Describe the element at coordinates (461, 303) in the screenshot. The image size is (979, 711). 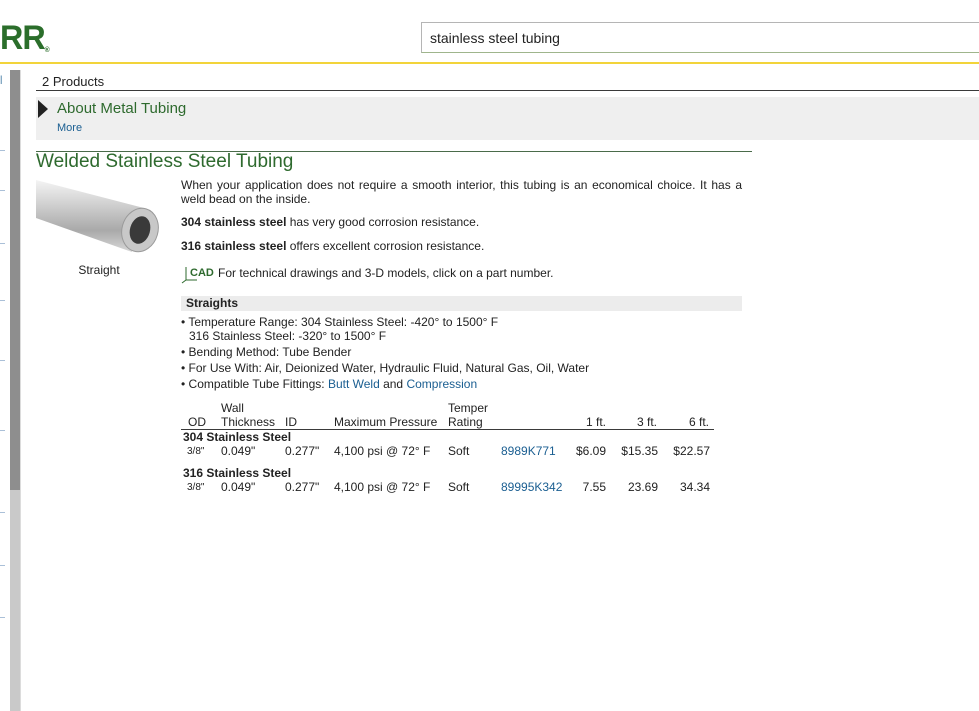
I see `straights-heading-bar` at that location.